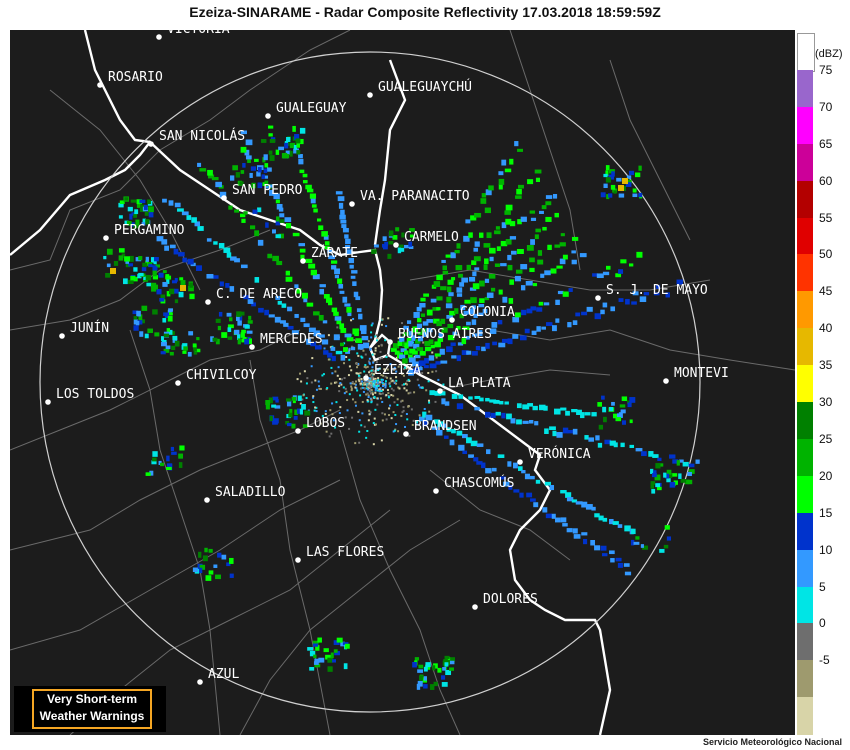 The height and width of the screenshot is (750, 850). What do you see at coordinates (259, 294) in the screenshot?
I see `city-label: C. DE ARECO` at bounding box center [259, 294].